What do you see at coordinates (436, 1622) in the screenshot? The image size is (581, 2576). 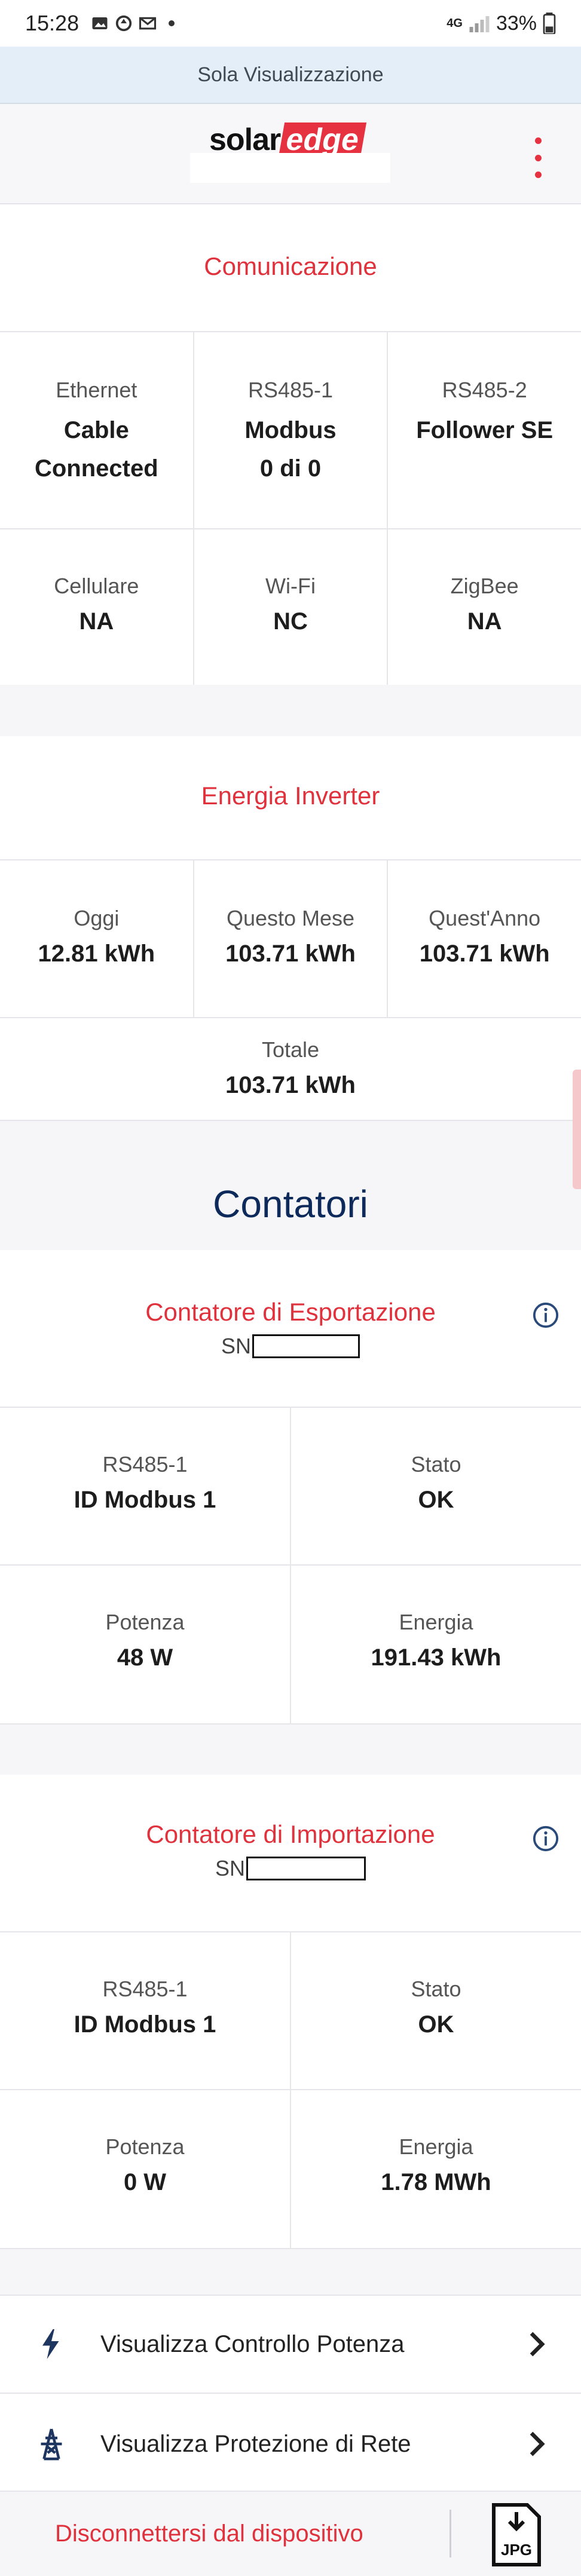 I see `export-energy-label: Energia` at bounding box center [436, 1622].